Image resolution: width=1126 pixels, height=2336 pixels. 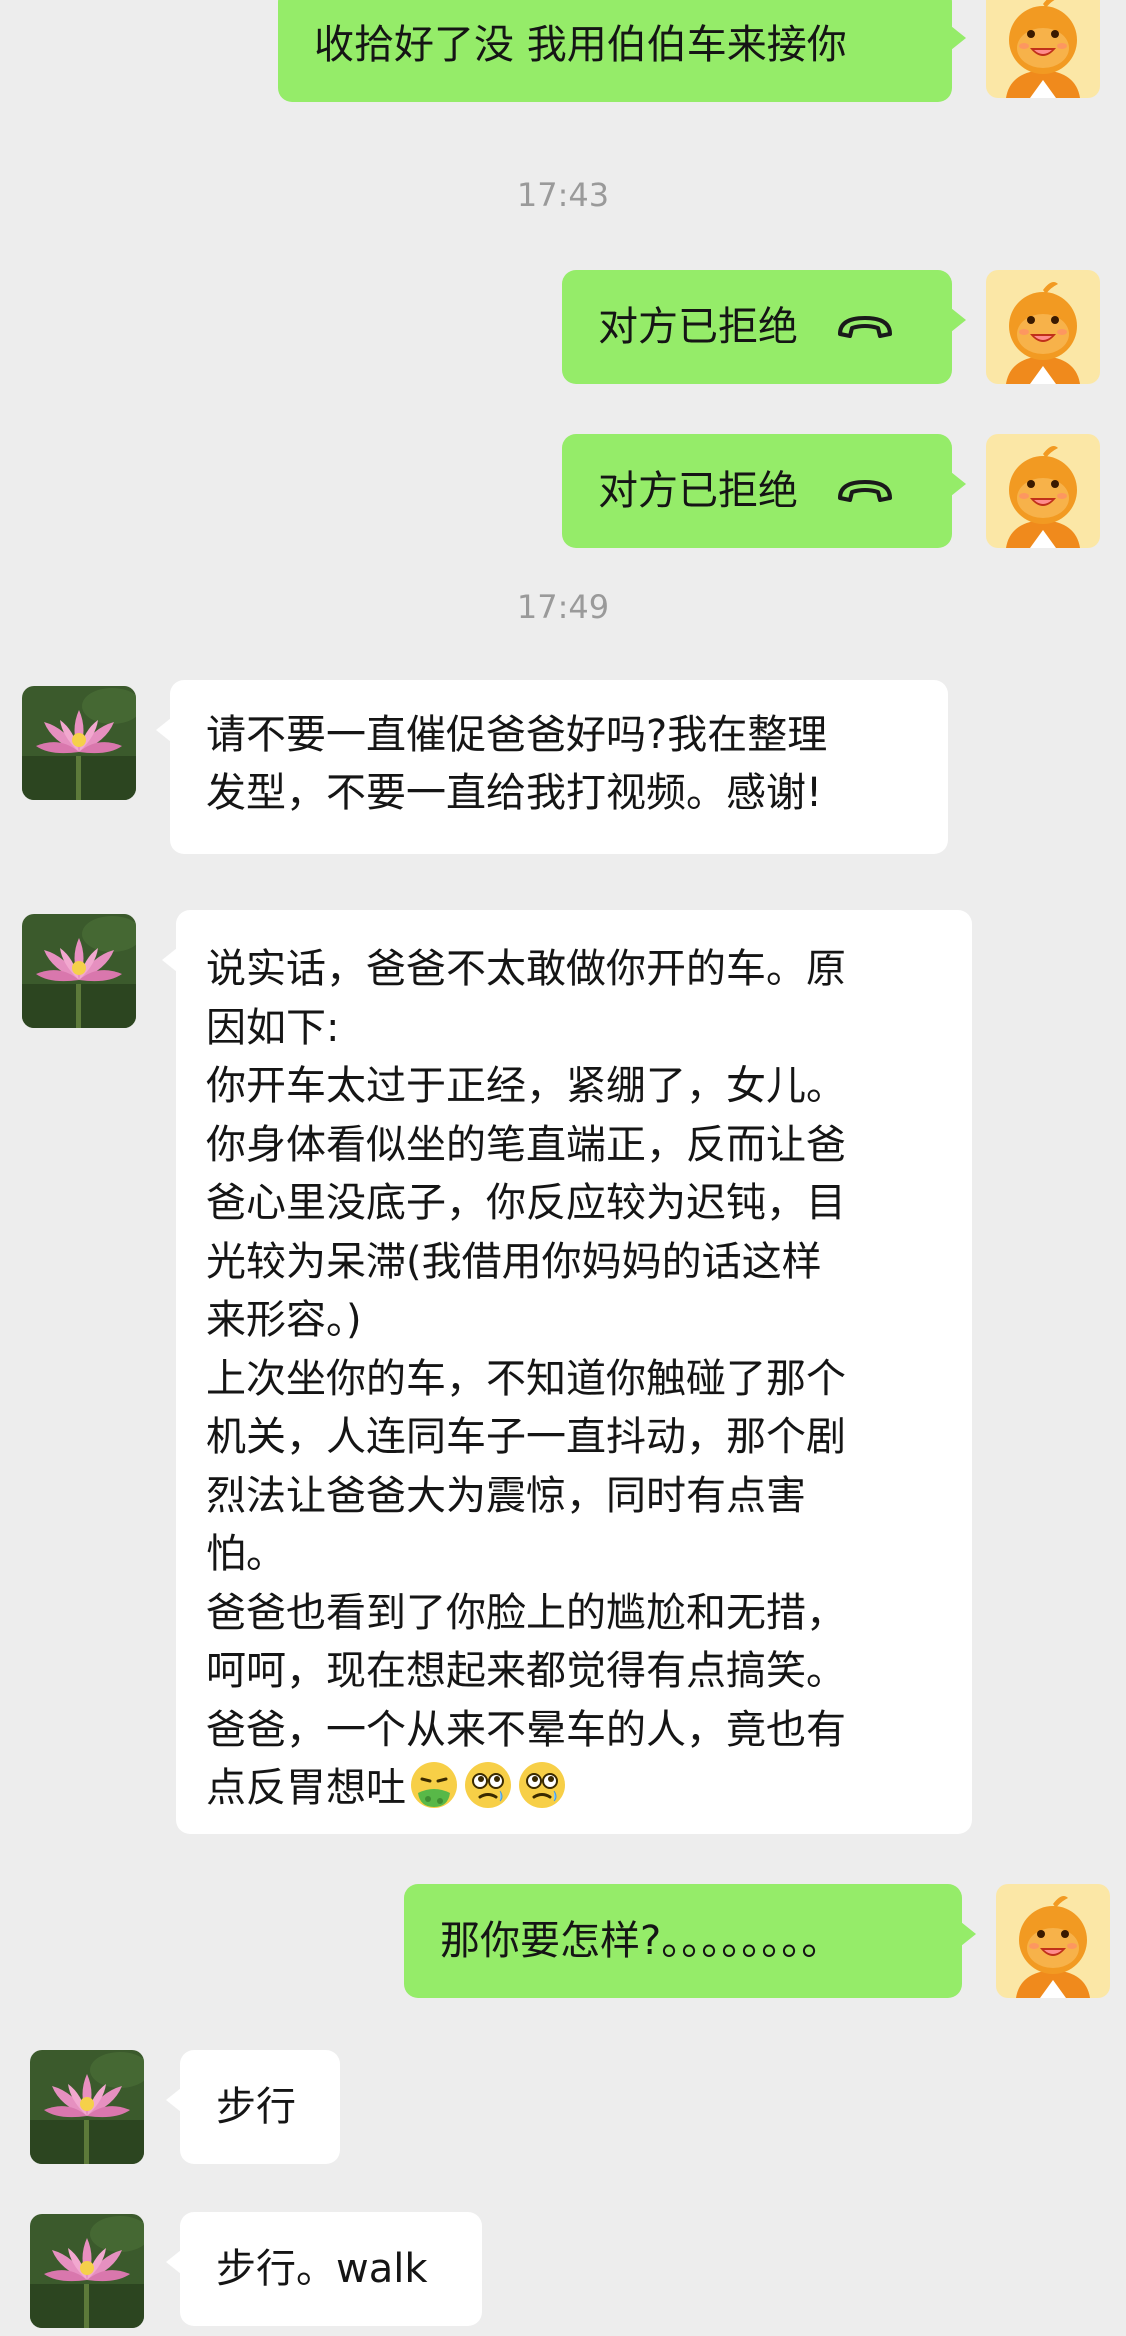 What do you see at coordinates (563, 195) in the screenshot?
I see `timestamp: 17:43` at bounding box center [563, 195].